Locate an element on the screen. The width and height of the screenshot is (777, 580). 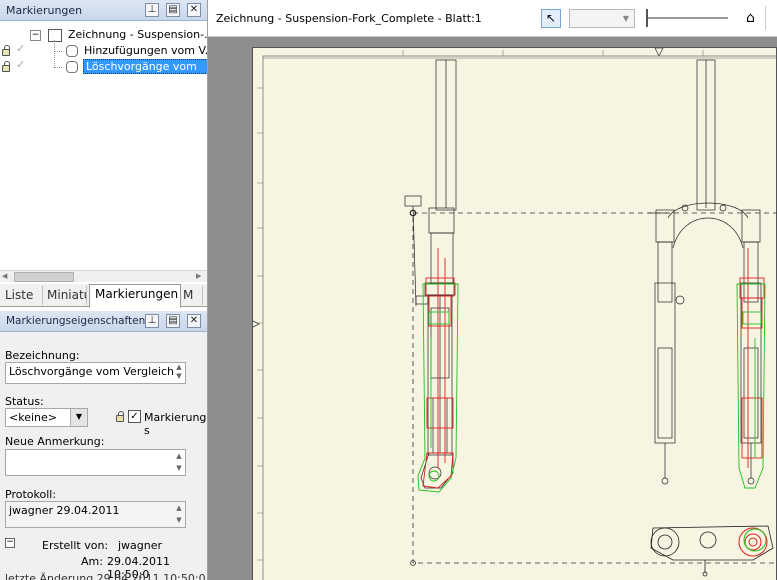
log-spin-icon: ▲ ▼ is located at coordinates (179, 514).